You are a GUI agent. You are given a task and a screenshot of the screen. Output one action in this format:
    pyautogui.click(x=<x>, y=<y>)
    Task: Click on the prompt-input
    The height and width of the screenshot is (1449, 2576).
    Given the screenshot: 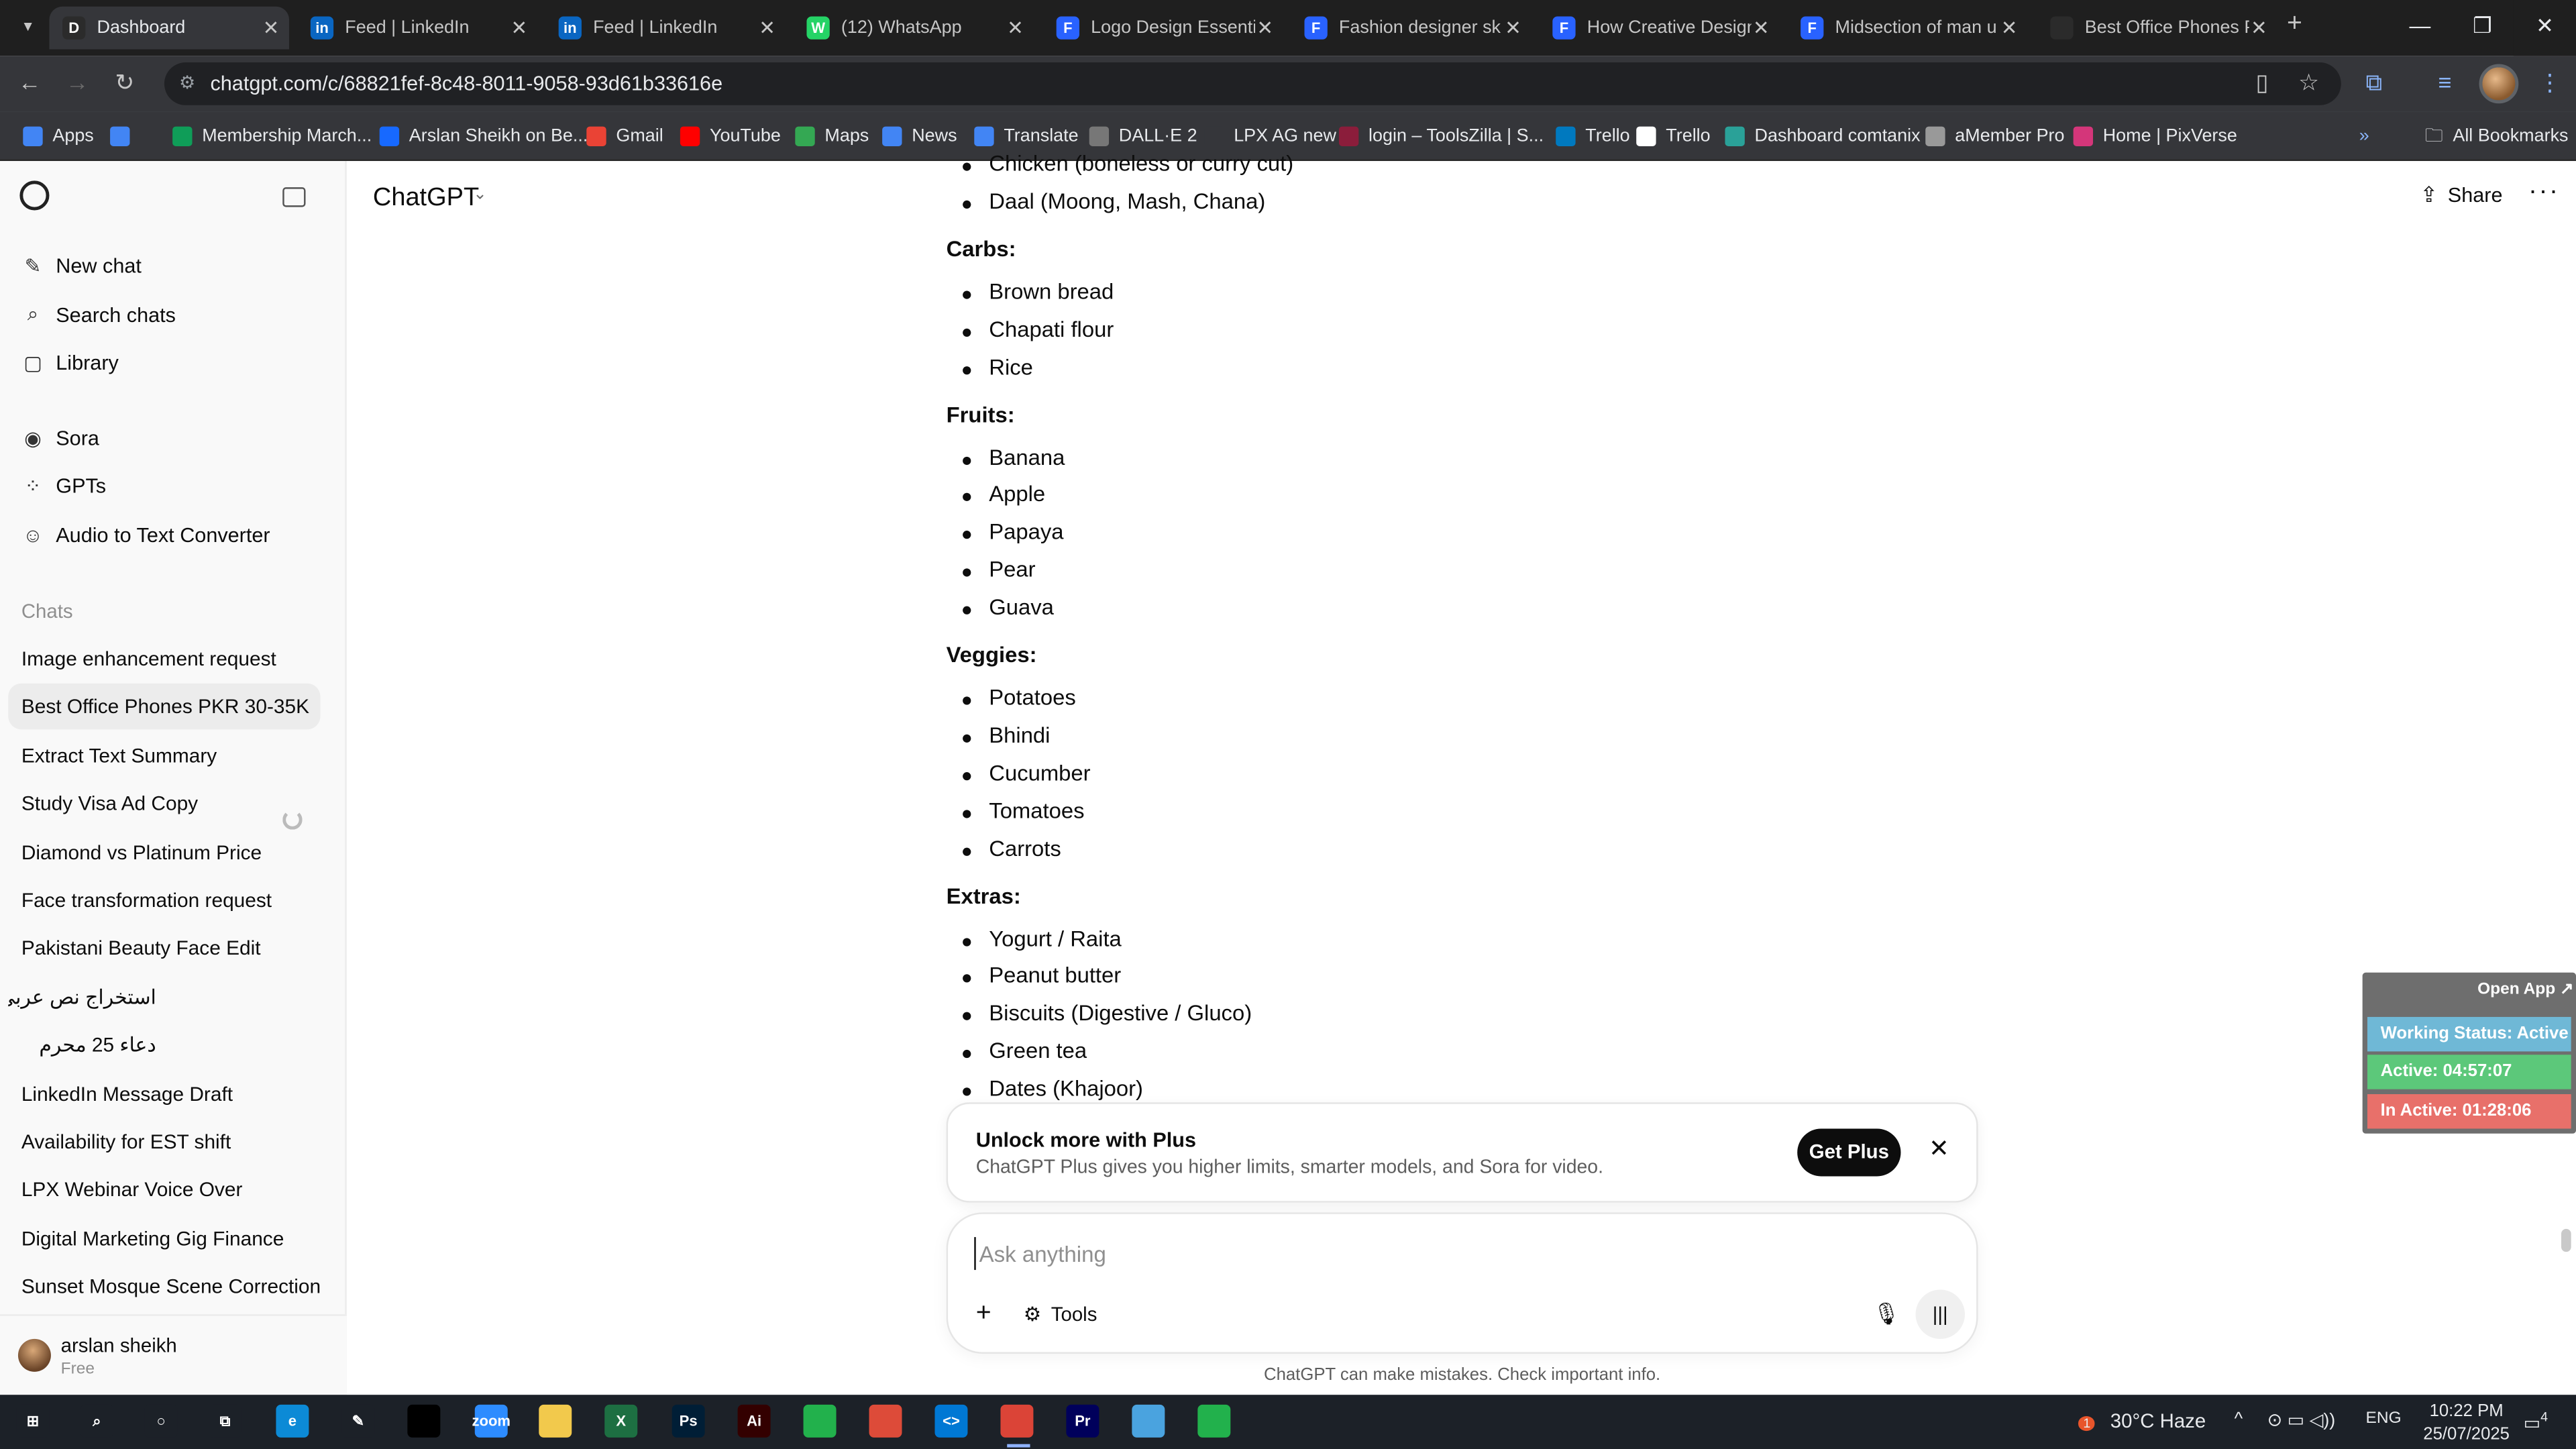 What is the action you would take?
    pyautogui.click(x=1385, y=1254)
    